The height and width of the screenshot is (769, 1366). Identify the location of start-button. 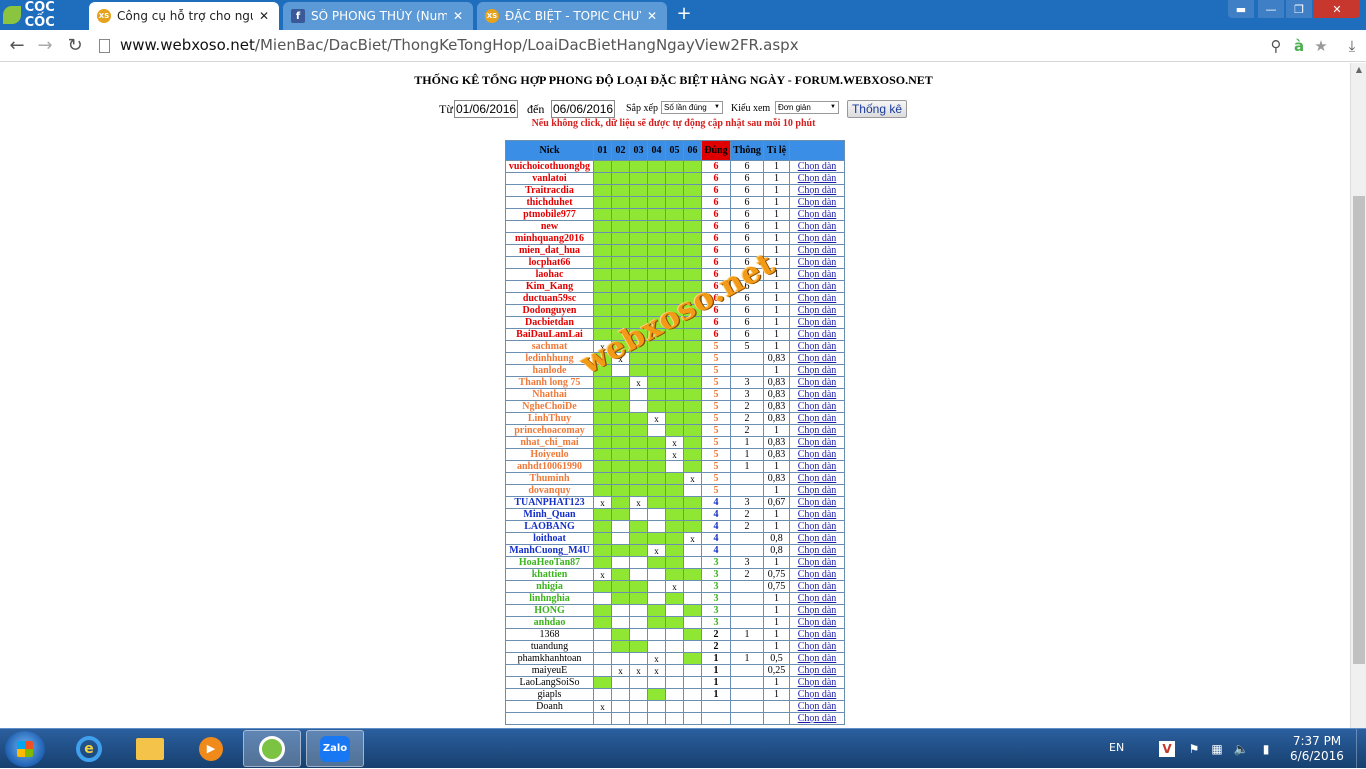
(25, 749).